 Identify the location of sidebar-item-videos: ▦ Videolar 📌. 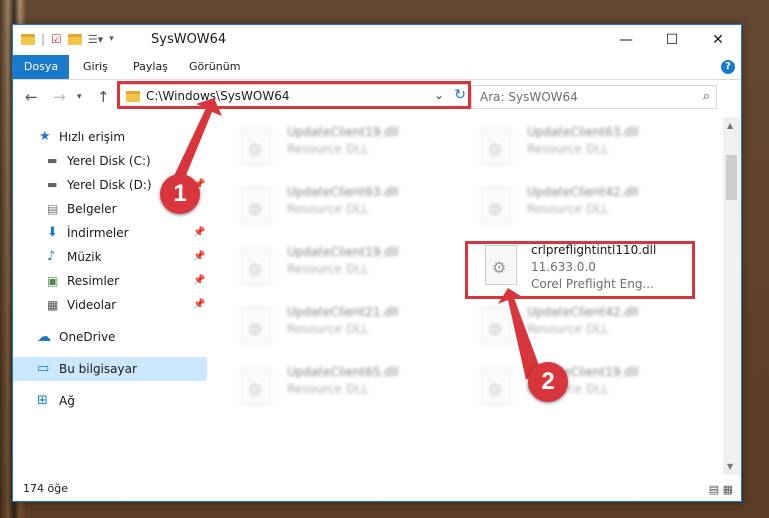
(110, 305).